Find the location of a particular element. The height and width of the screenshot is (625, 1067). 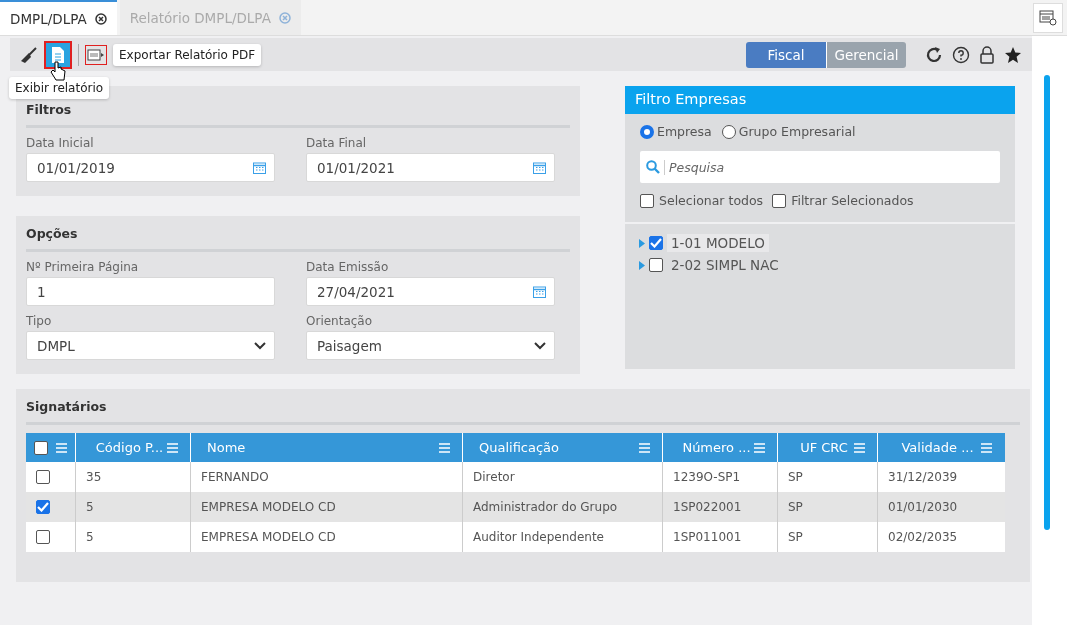

search-icon is located at coordinates (653, 167).